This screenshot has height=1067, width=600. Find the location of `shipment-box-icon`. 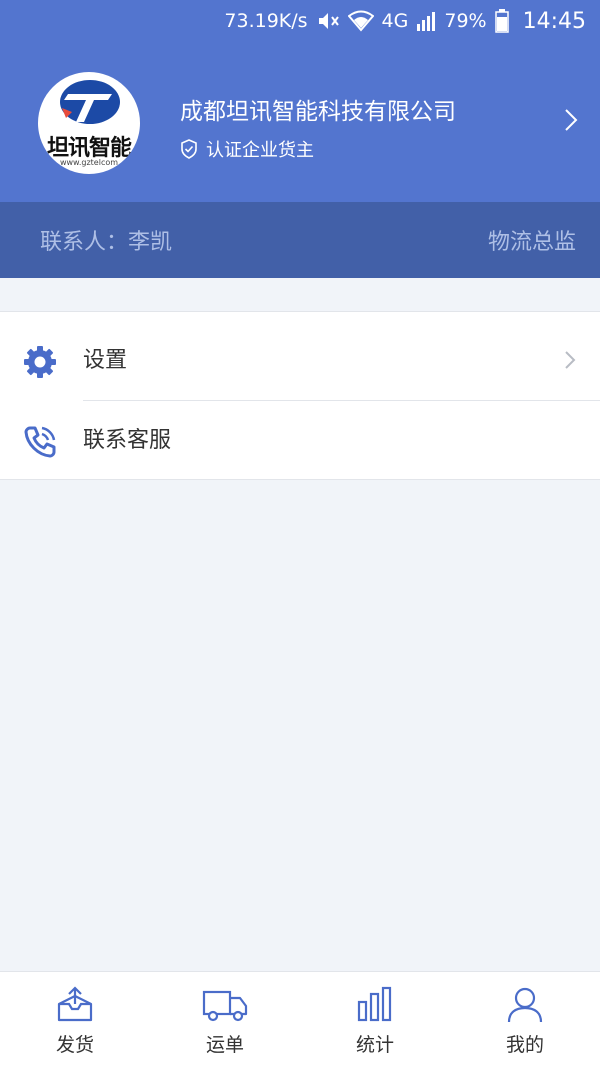

shipment-box-icon is located at coordinates (75, 1004).